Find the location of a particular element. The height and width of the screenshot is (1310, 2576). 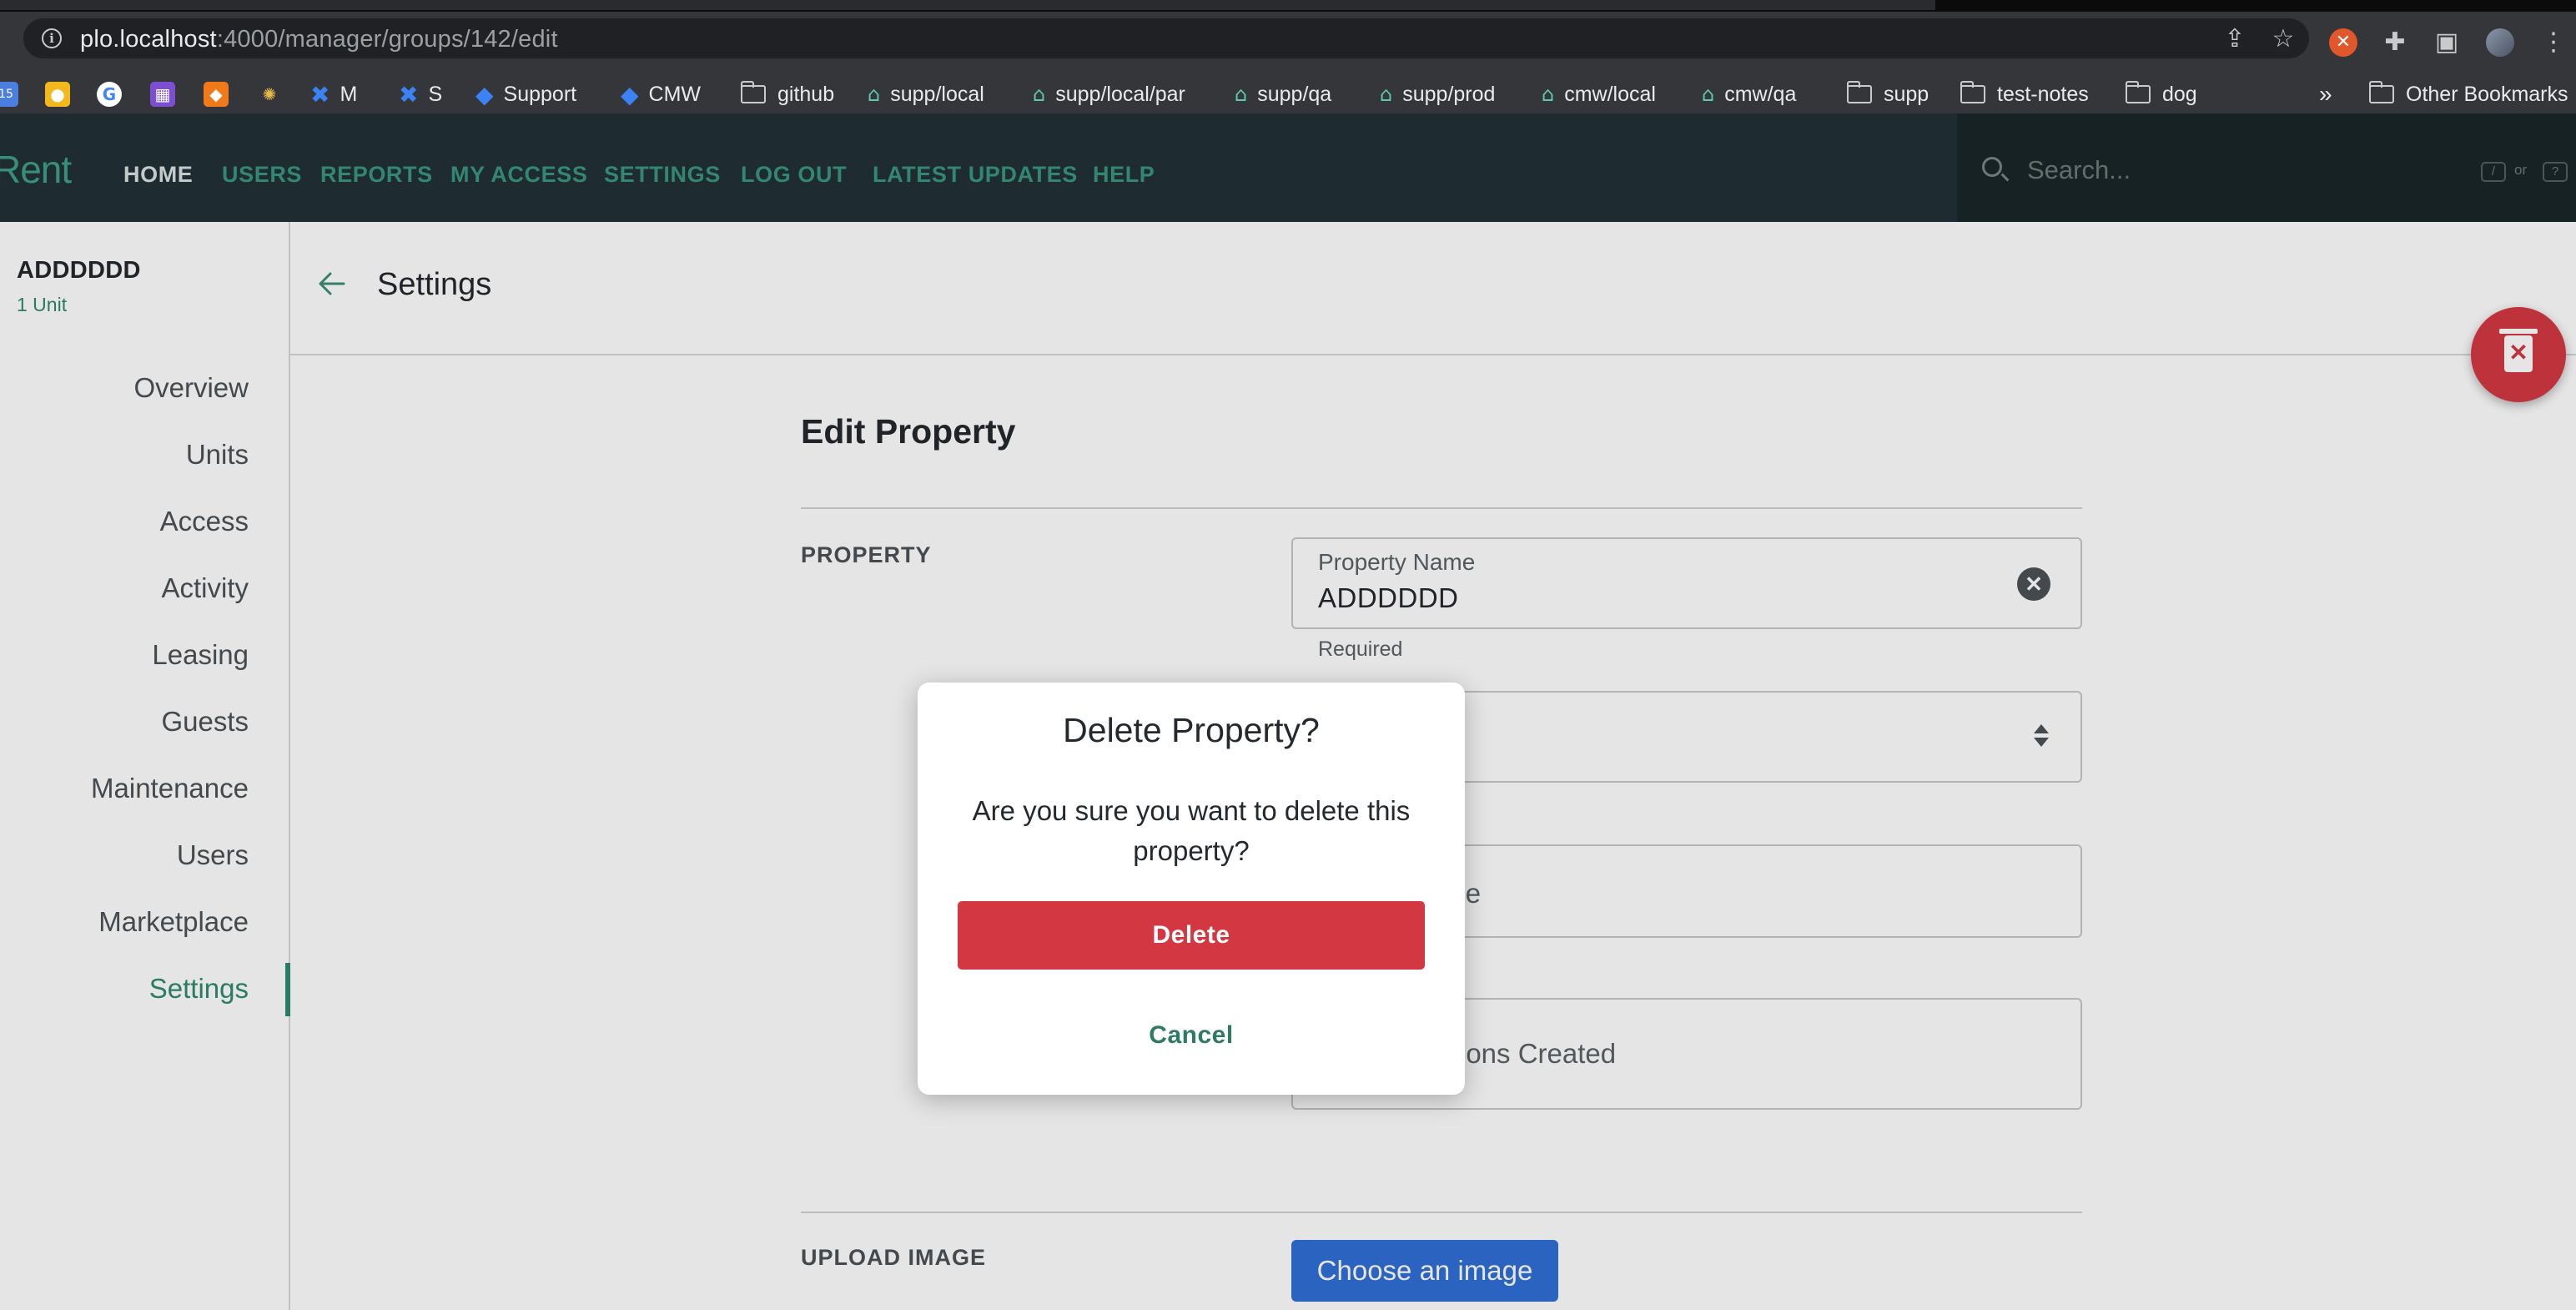

bookmark-dog: dog is located at coordinates (2161, 94).